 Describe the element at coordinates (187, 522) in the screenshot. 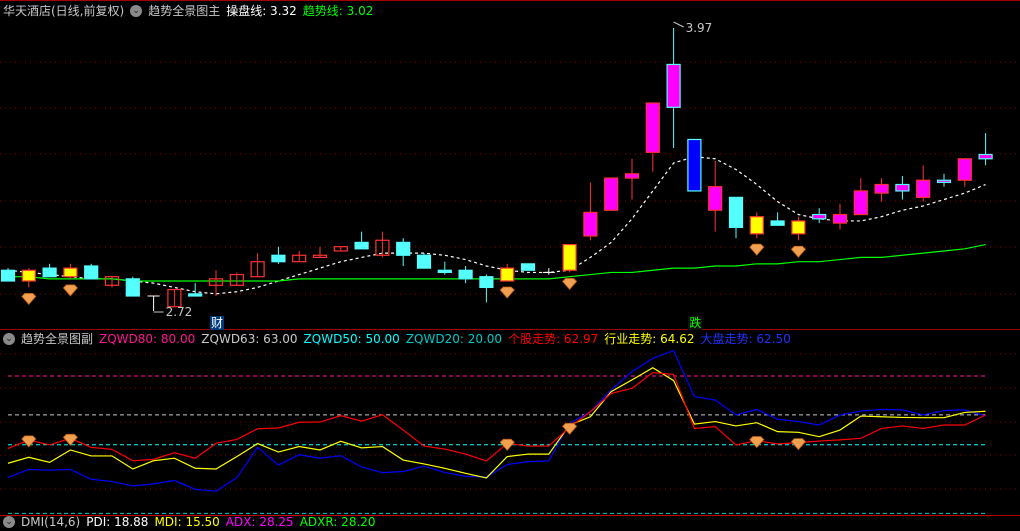

I see `mdi-value: MDI: 15.50` at that location.